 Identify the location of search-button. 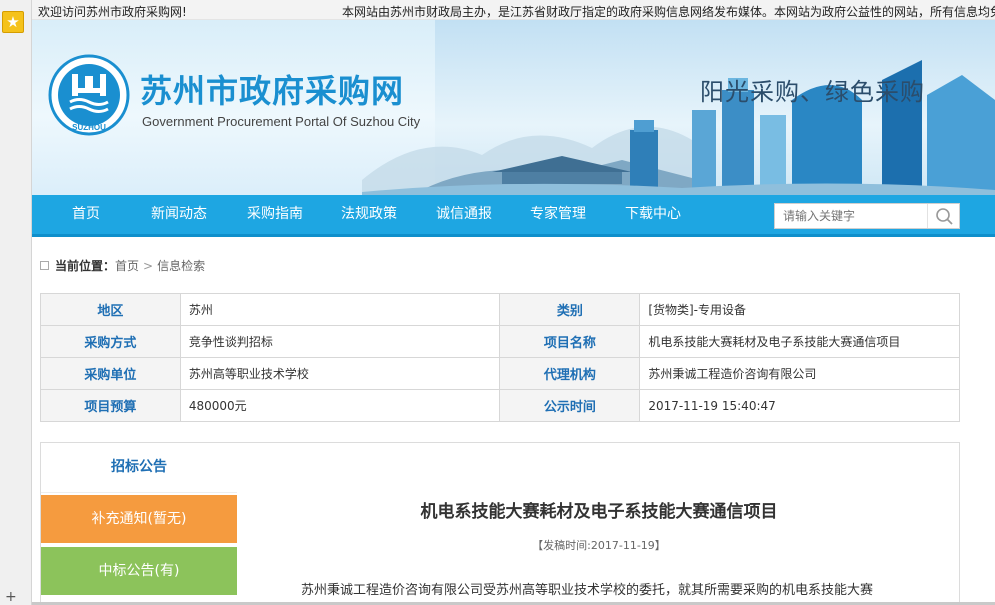
(943, 216).